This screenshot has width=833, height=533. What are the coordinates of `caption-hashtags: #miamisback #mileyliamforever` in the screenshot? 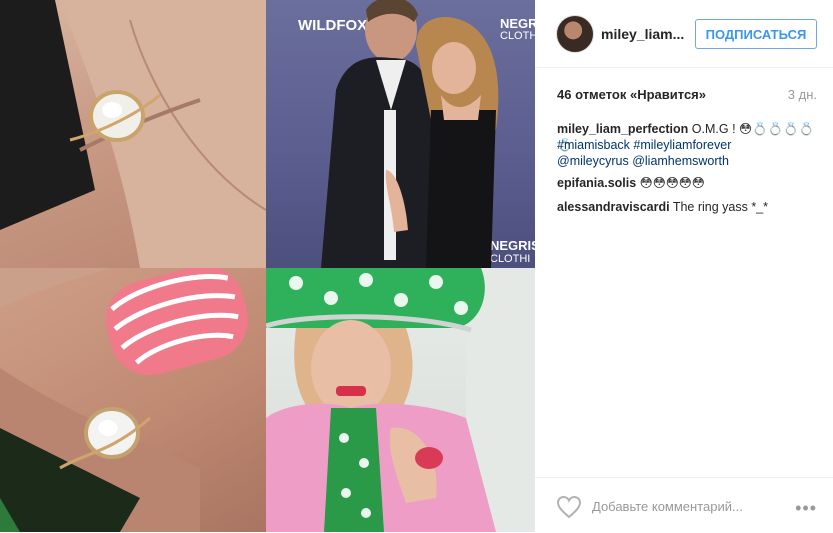 It's located at (688, 145).